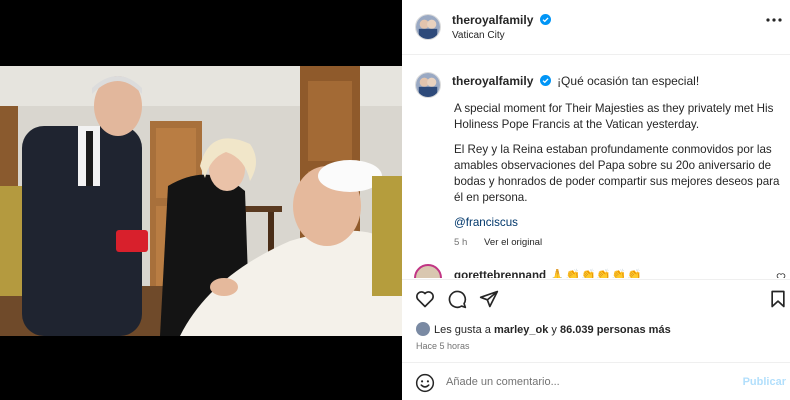  What do you see at coordinates (428, 27) in the screenshot?
I see `header-avatar` at bounding box center [428, 27].